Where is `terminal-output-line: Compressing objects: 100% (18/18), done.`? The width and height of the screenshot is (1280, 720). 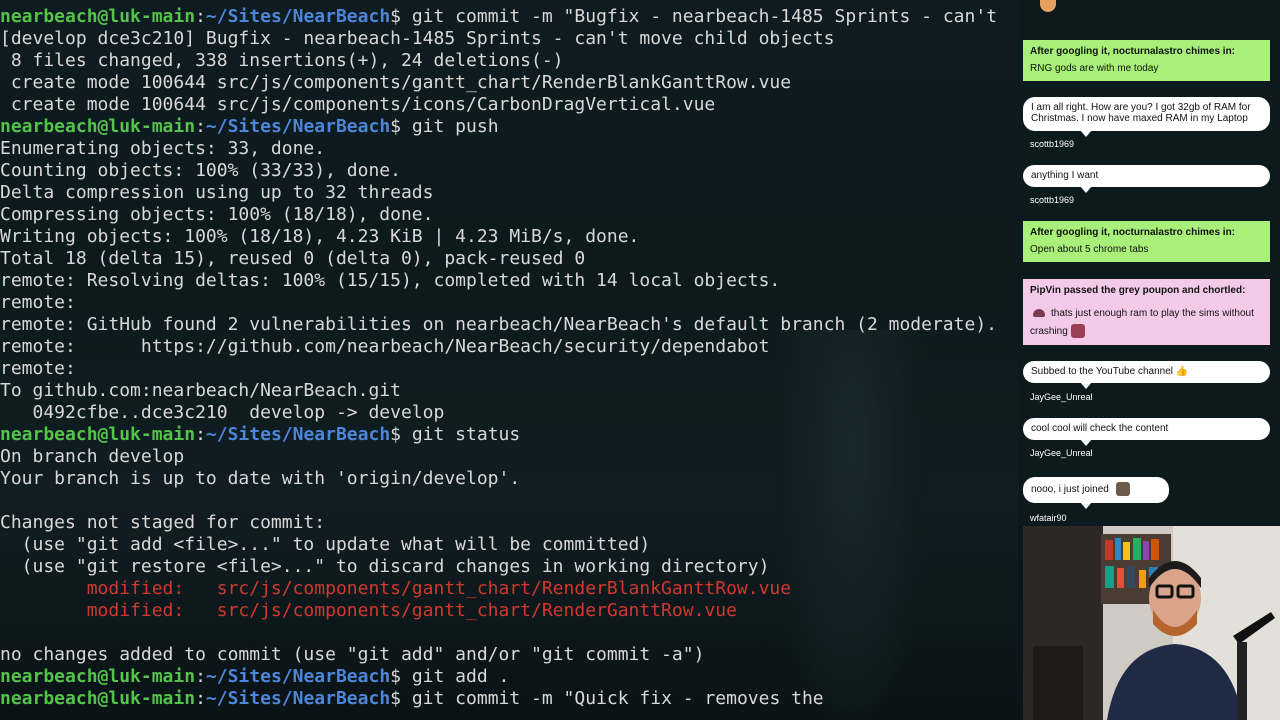
terminal-output-line: Compressing objects: 100% (18/18), done. is located at coordinates (217, 214).